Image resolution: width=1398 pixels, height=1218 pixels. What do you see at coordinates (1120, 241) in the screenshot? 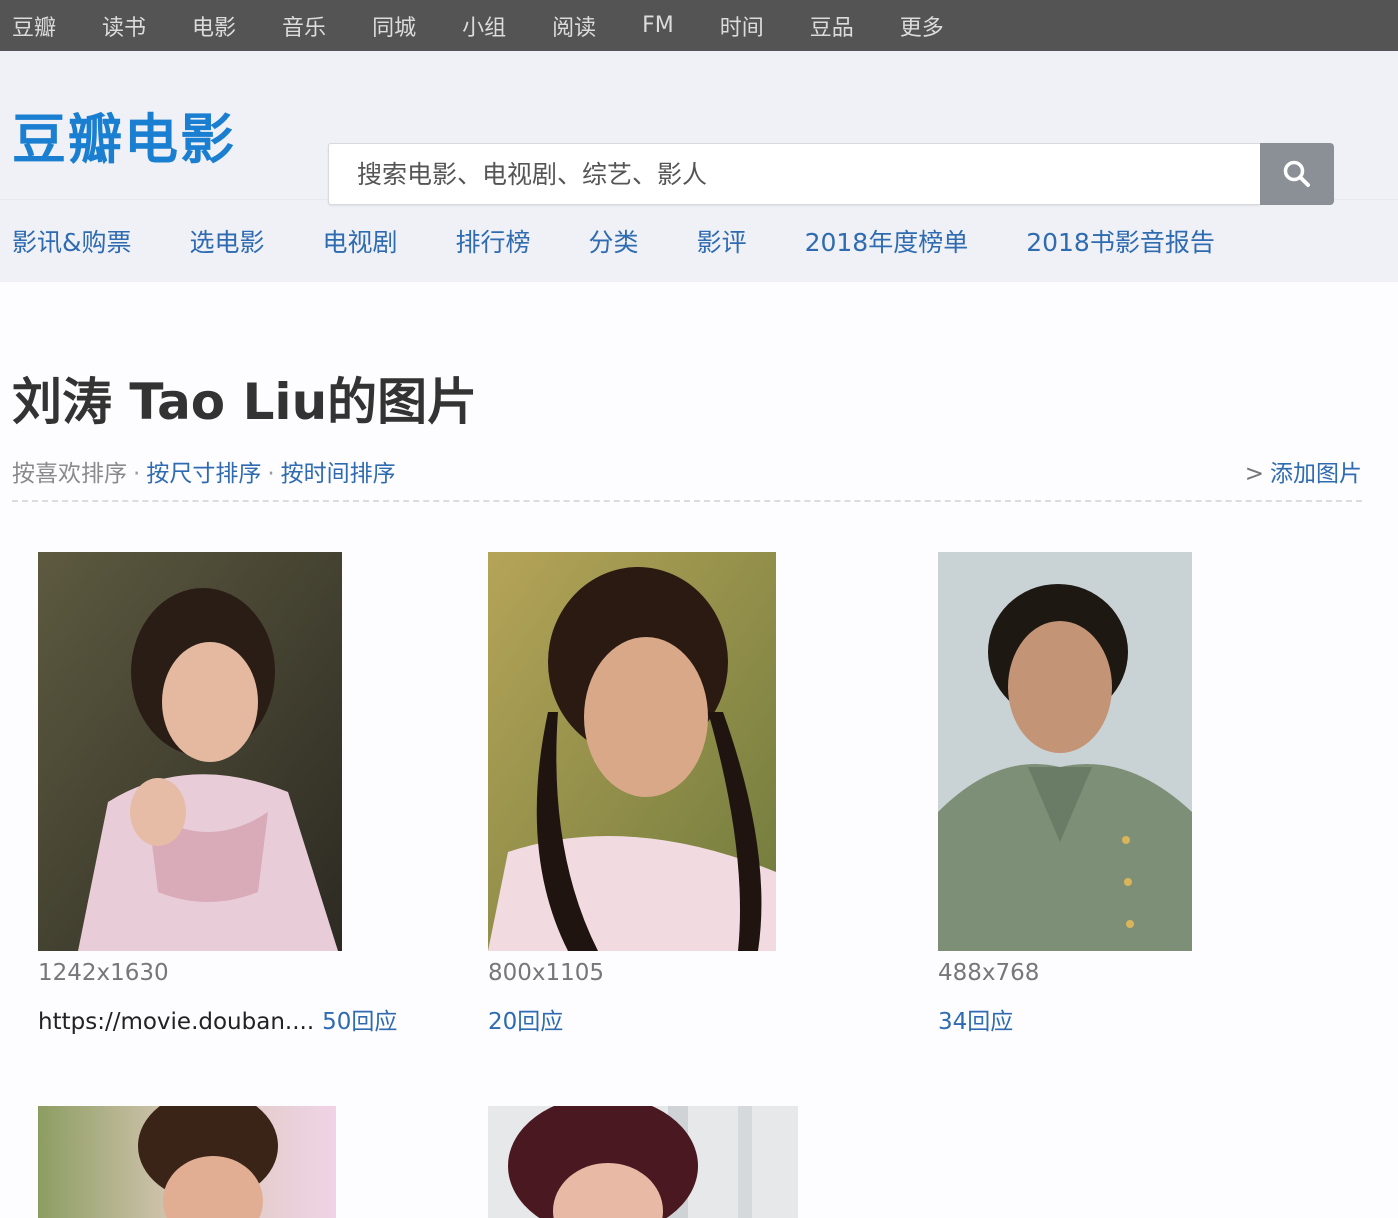
I see `subnav-annual-report: 2018书影音报告` at bounding box center [1120, 241].